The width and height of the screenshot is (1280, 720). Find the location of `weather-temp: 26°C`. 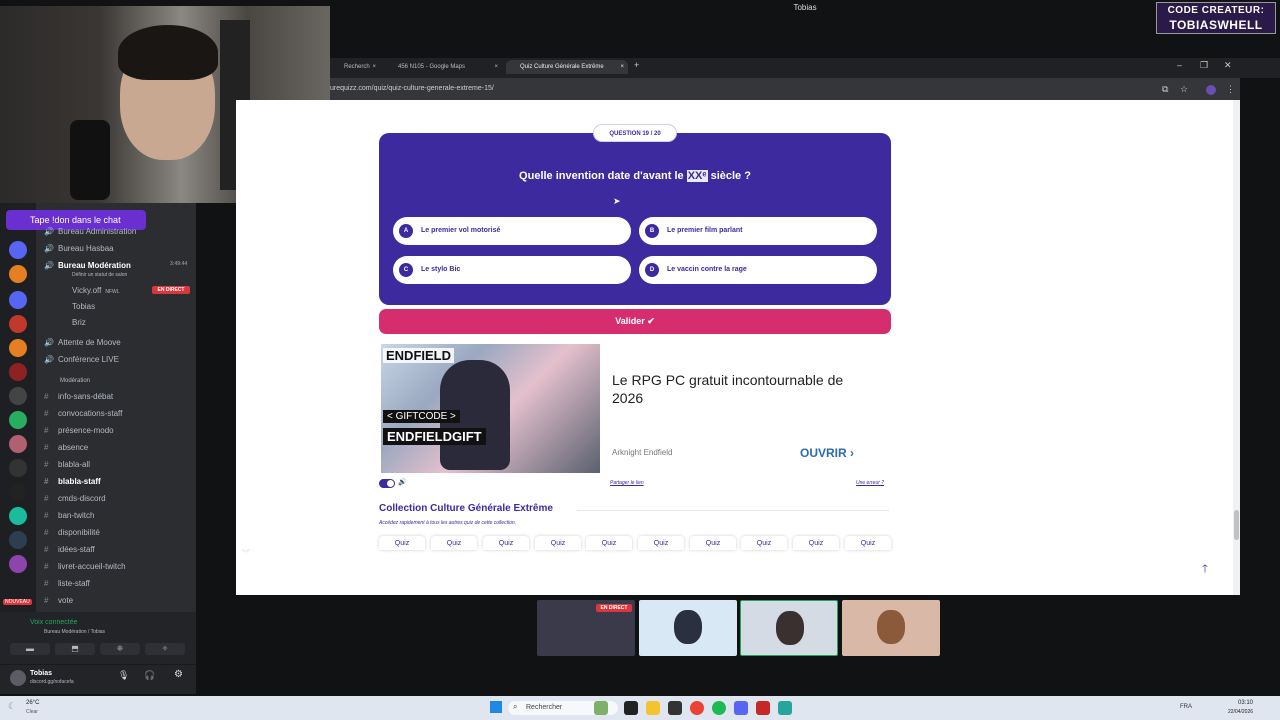

weather-temp: 26°C is located at coordinates (32, 703).